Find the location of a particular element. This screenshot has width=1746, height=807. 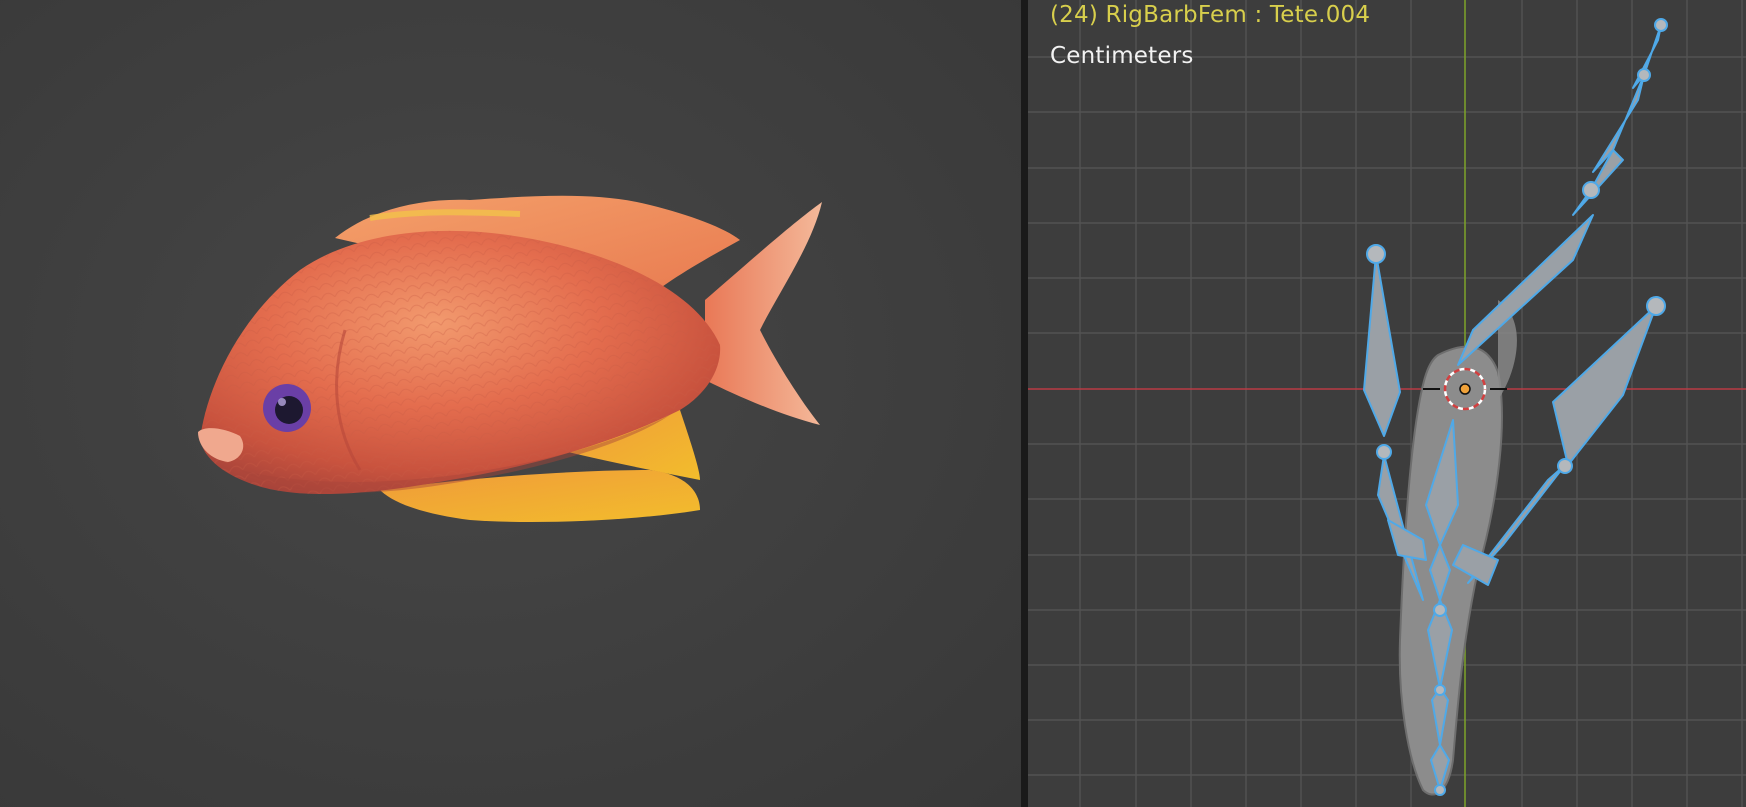

bone-fin-left-upper is located at coordinates (1382, 345).